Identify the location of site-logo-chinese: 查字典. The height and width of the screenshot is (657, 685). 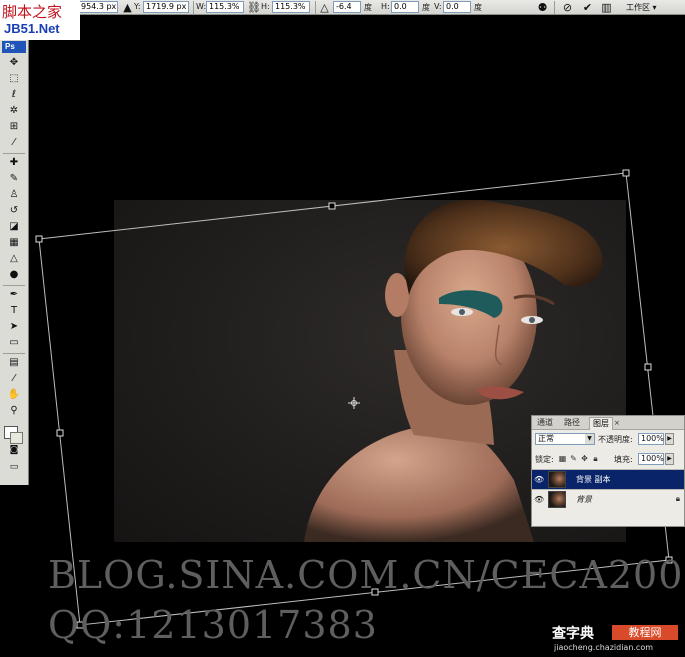
(573, 634).